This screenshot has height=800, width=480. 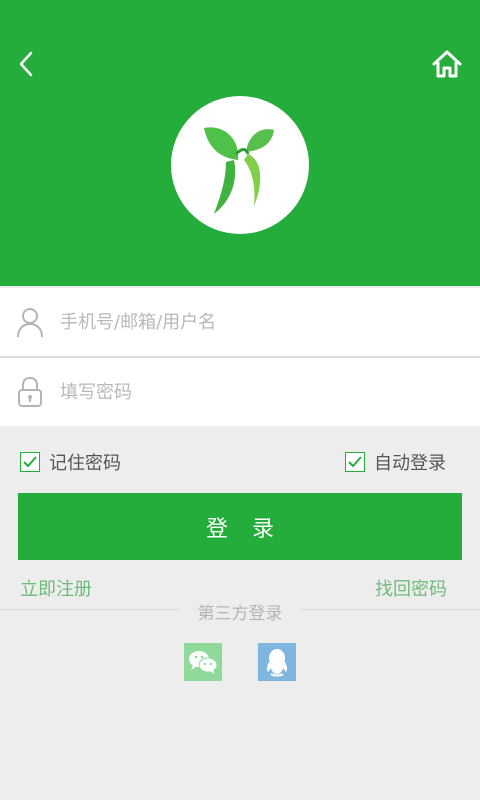 I want to click on butterfly-leaf-logo, so click(x=239, y=170).